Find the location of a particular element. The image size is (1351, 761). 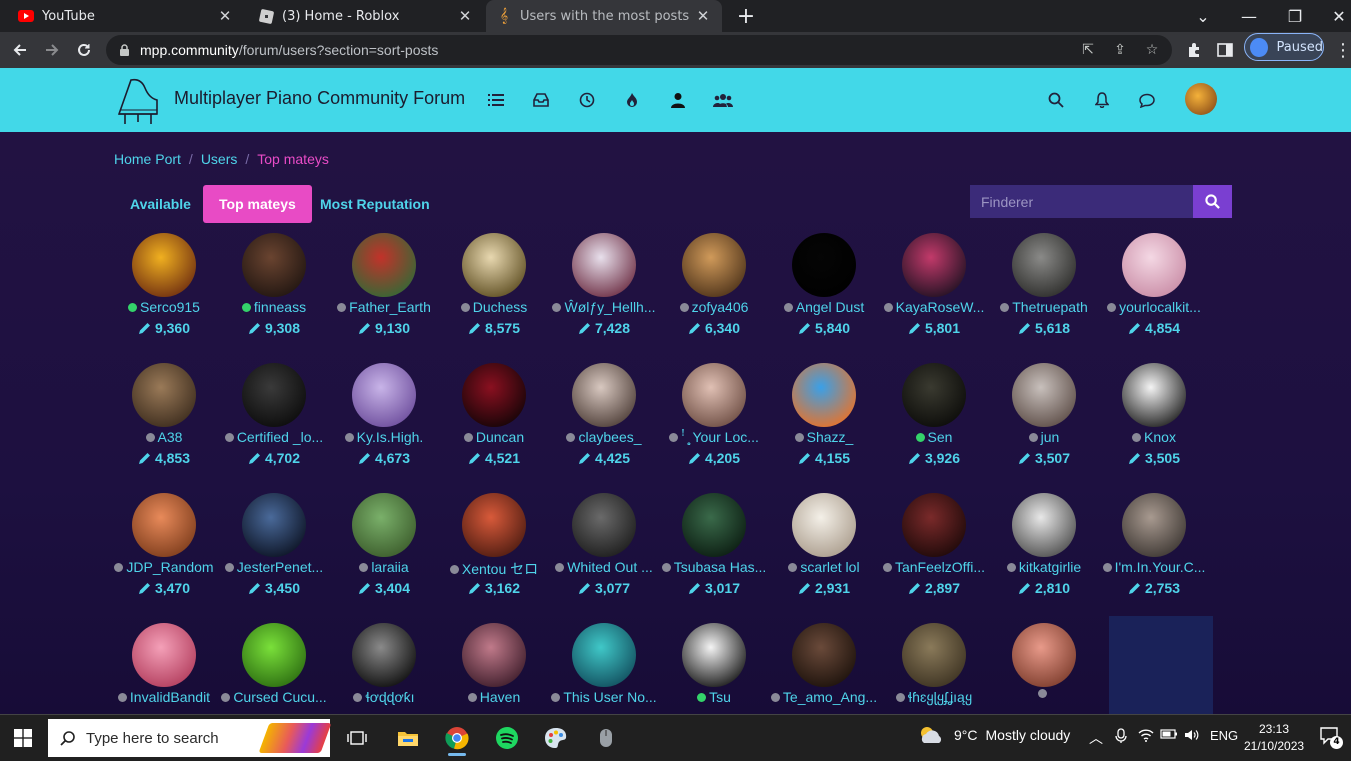

user-name-row: Thetruepath is located at coordinates (1044, 307).